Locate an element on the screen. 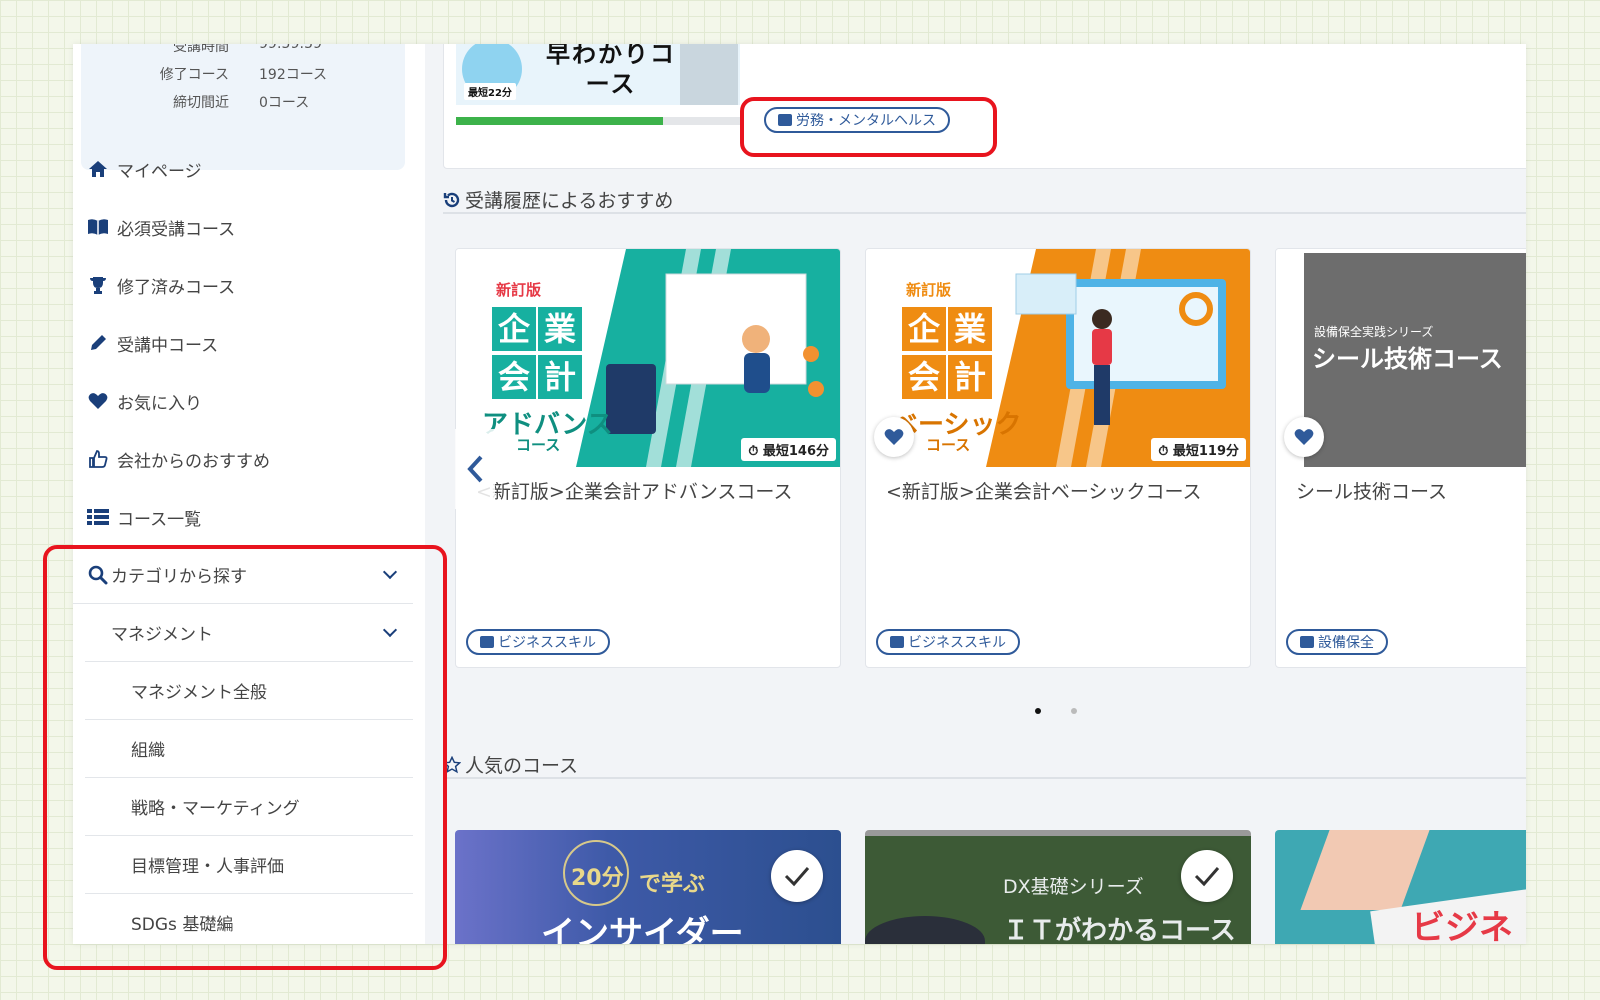 The height and width of the screenshot is (1000, 1600). course-title: <新訂版>企業会計ベーシックコース is located at coordinates (1044, 490).